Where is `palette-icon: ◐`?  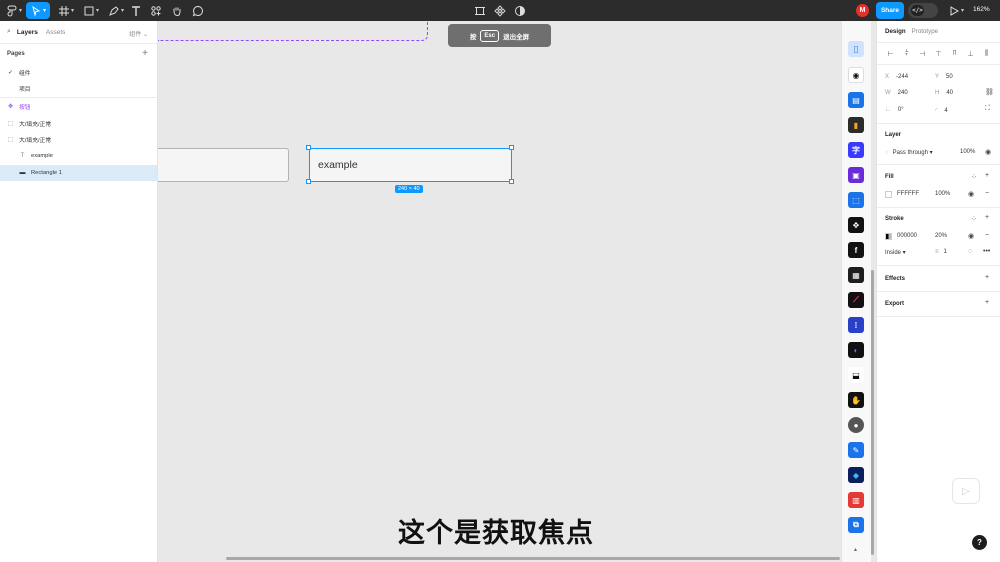 palette-icon: ◐ is located at coordinates (856, 350).